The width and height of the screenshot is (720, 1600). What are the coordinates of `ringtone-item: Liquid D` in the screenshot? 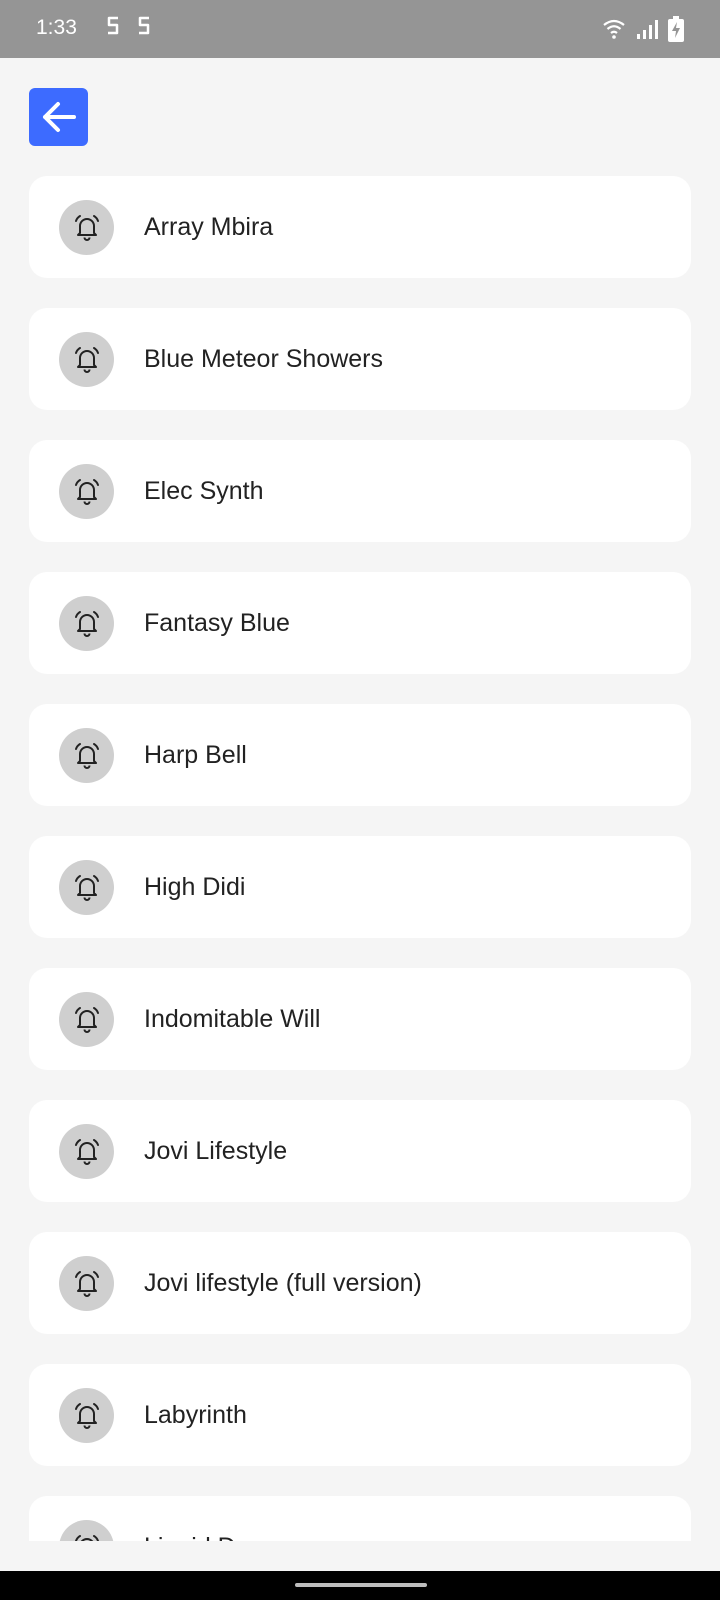 It's located at (360, 1518).